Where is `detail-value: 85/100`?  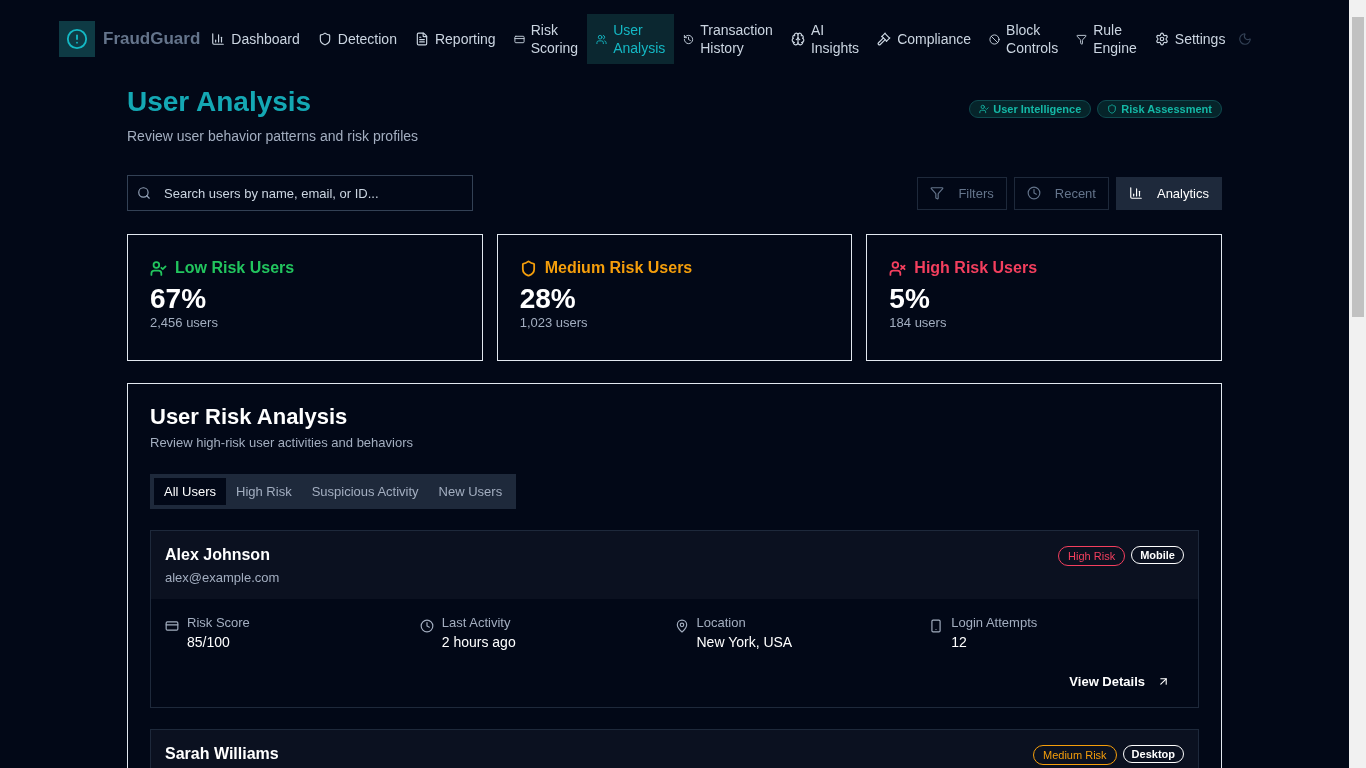 detail-value: 85/100 is located at coordinates (209, 642).